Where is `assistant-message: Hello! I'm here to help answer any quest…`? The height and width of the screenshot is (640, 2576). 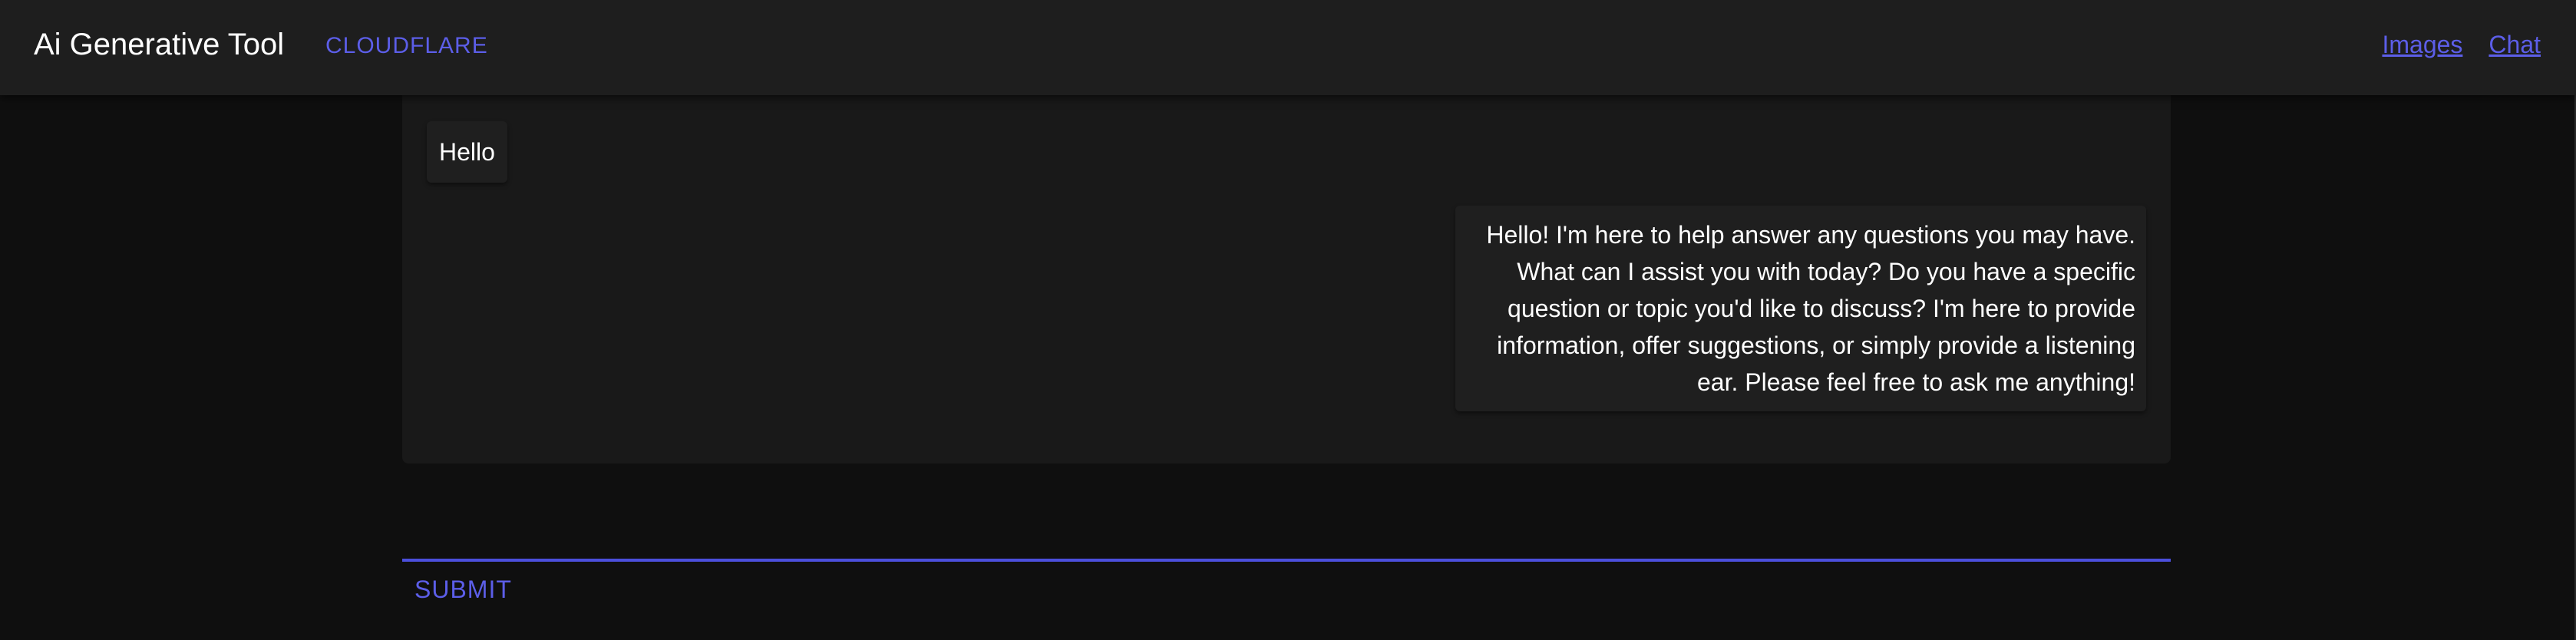
assistant-message: Hello! I'm here to help answer any quest… is located at coordinates (1800, 308).